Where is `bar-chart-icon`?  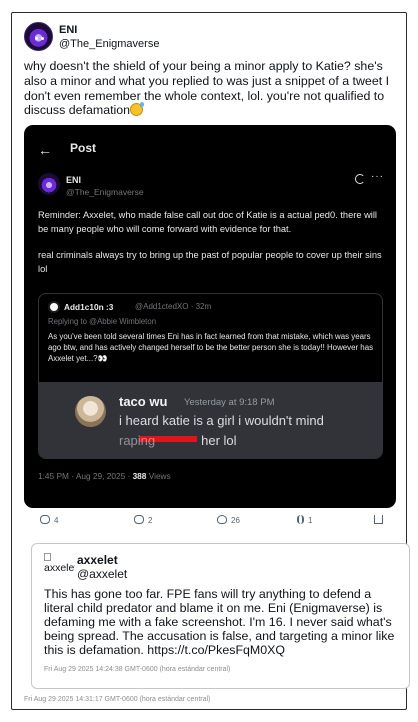 bar-chart-icon is located at coordinates (300, 519).